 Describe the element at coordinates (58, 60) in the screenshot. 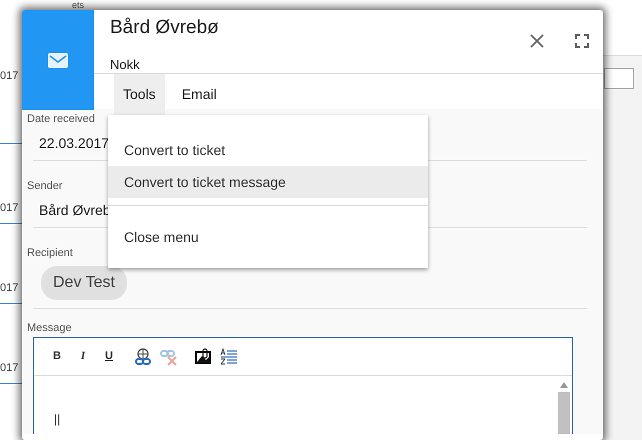

I see `envelope-icon` at that location.